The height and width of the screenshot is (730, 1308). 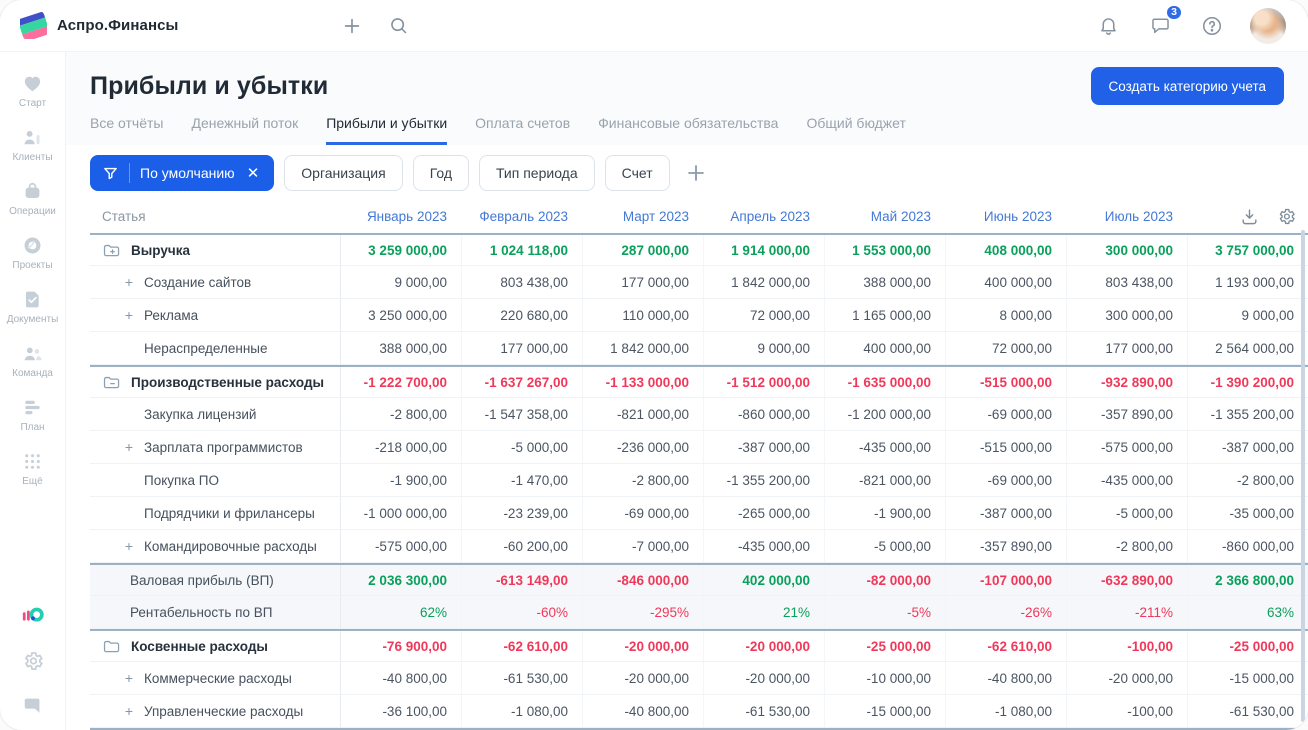 What do you see at coordinates (253, 173) in the screenshot?
I see `clear-filter-icon: ✕` at bounding box center [253, 173].